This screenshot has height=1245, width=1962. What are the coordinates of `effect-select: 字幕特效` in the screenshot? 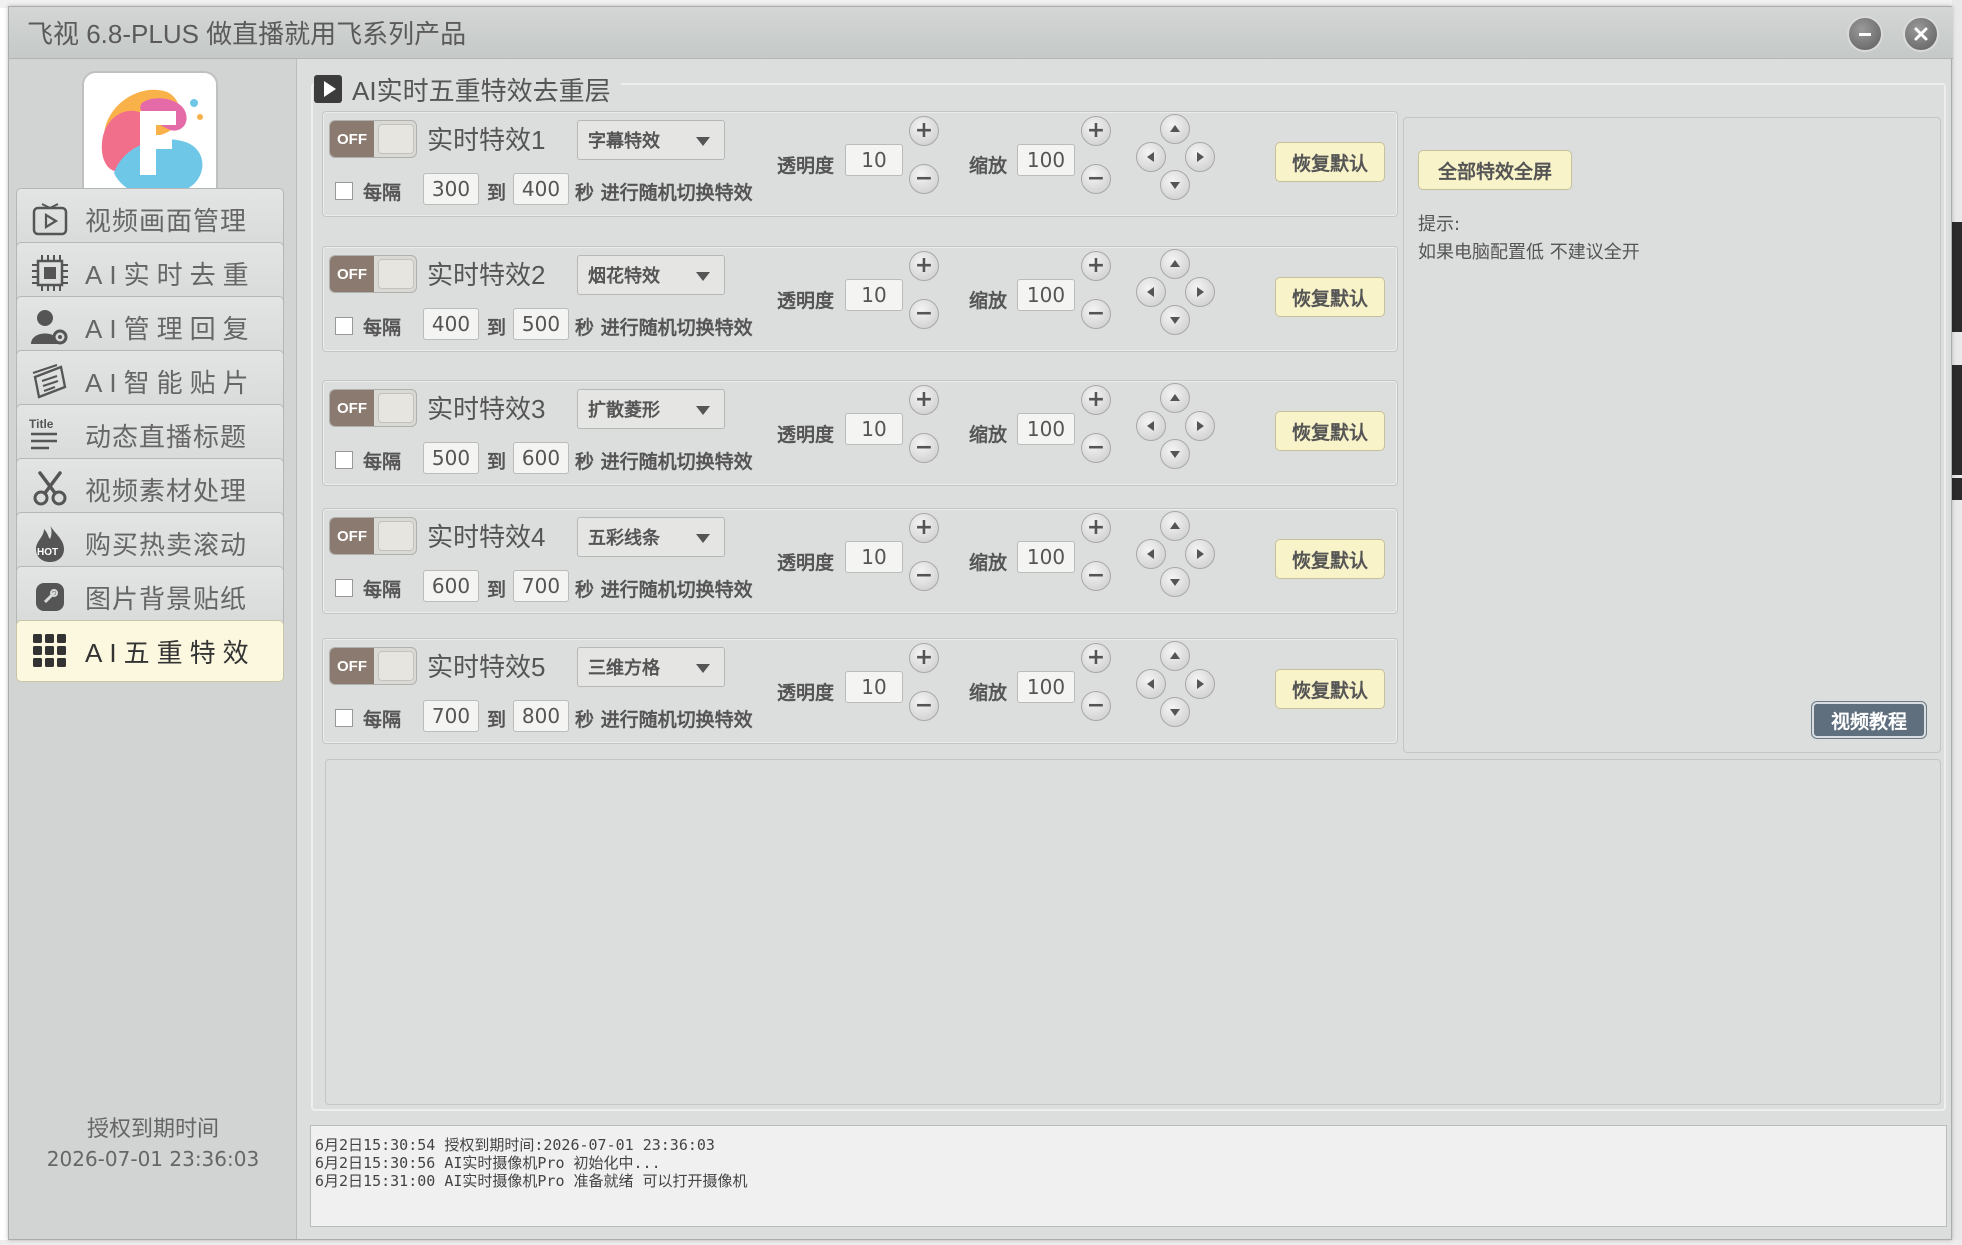 It's located at (651, 140).